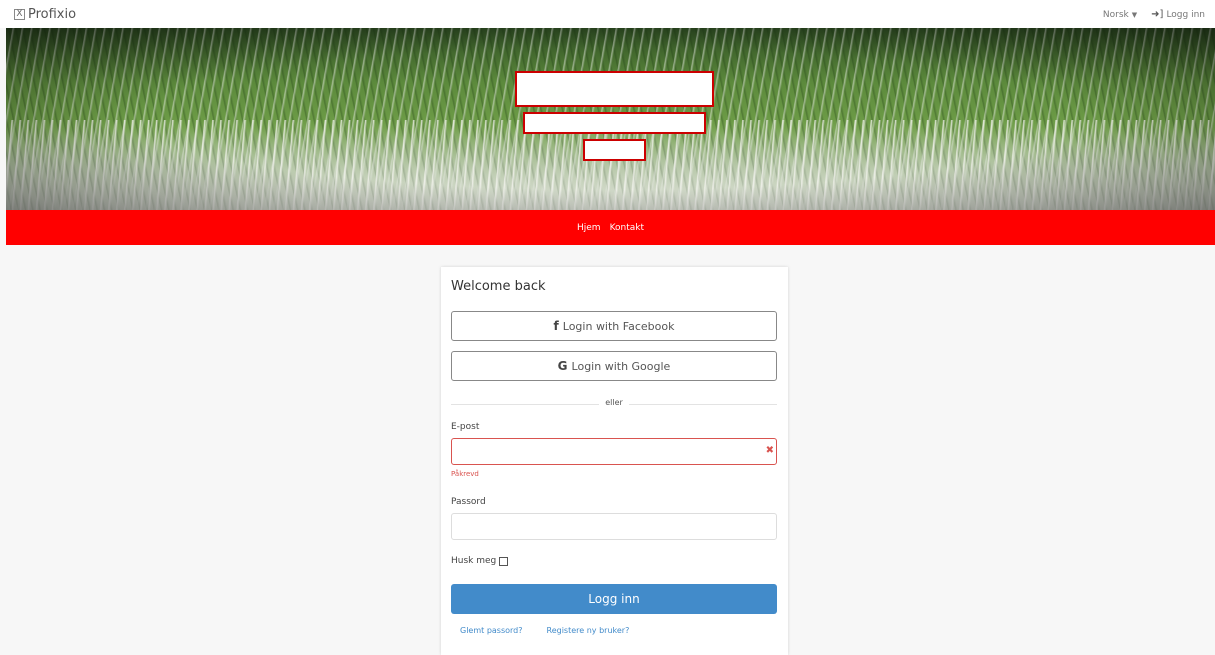  I want to click on top-right-menu: Norsk ▼ ➜] Logg inn, so click(1154, 14).